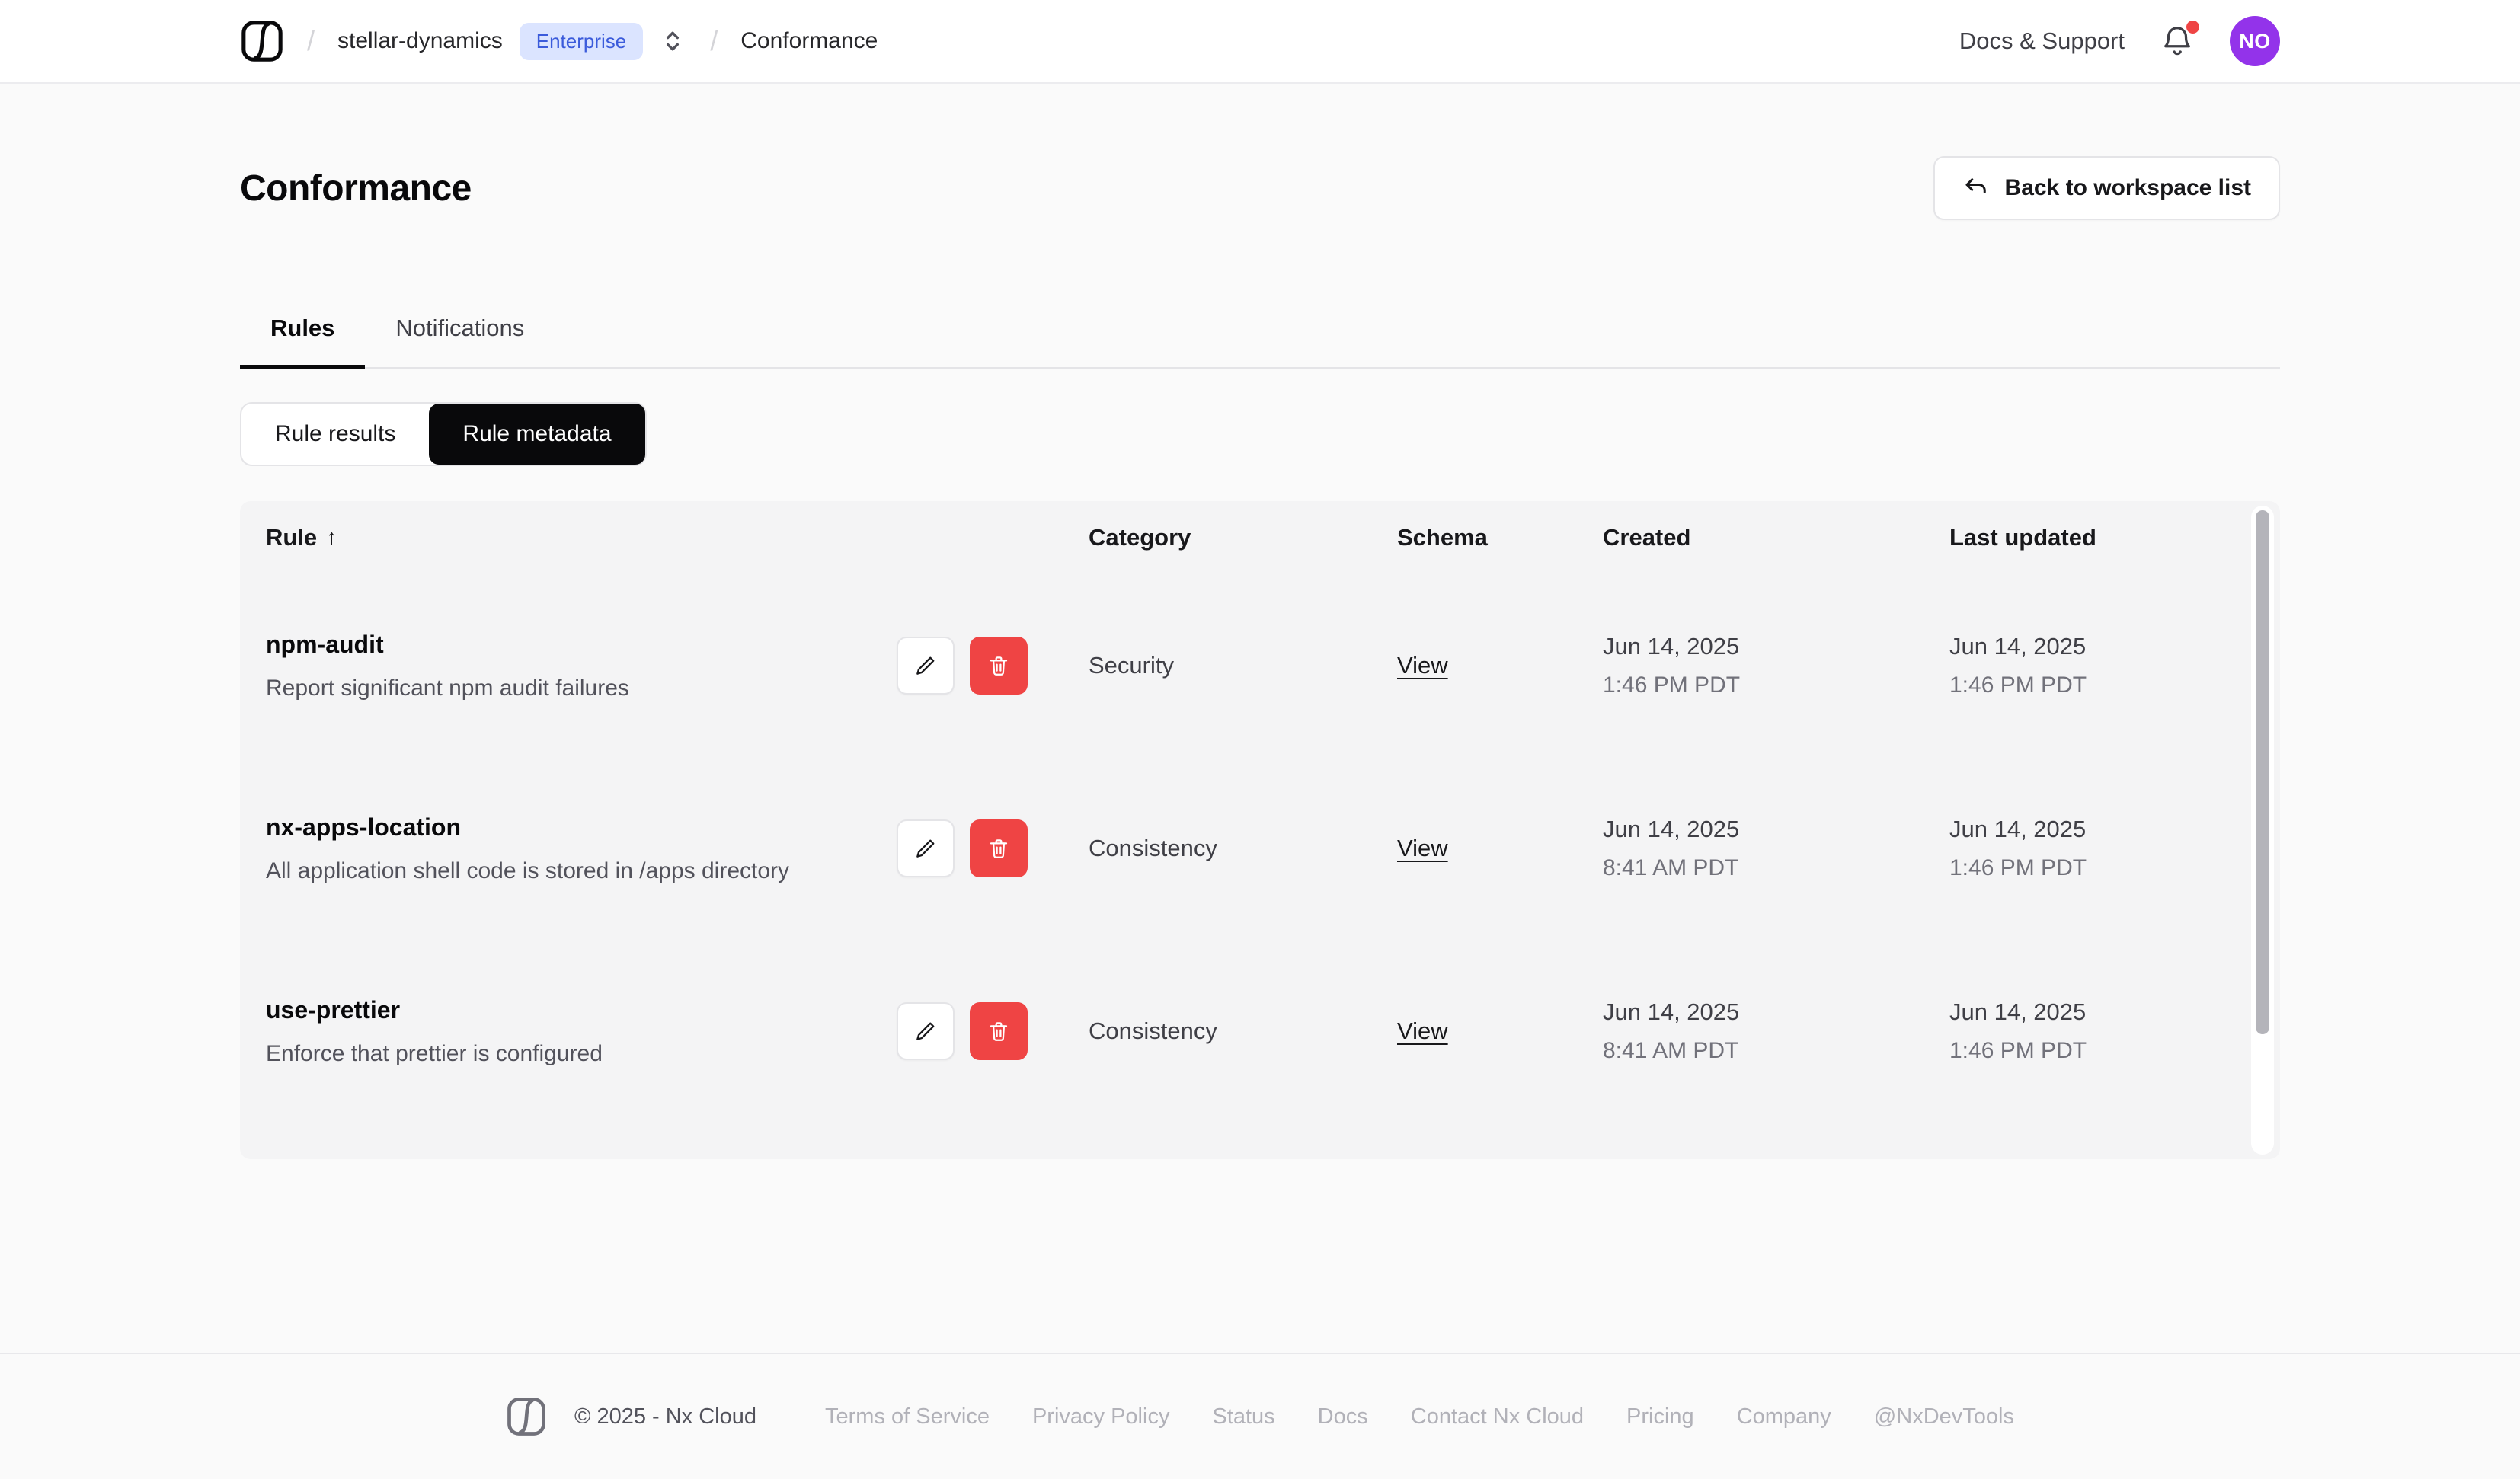 Image resolution: width=2520 pixels, height=1479 pixels. I want to click on workspace-switcher-button, so click(672, 41).